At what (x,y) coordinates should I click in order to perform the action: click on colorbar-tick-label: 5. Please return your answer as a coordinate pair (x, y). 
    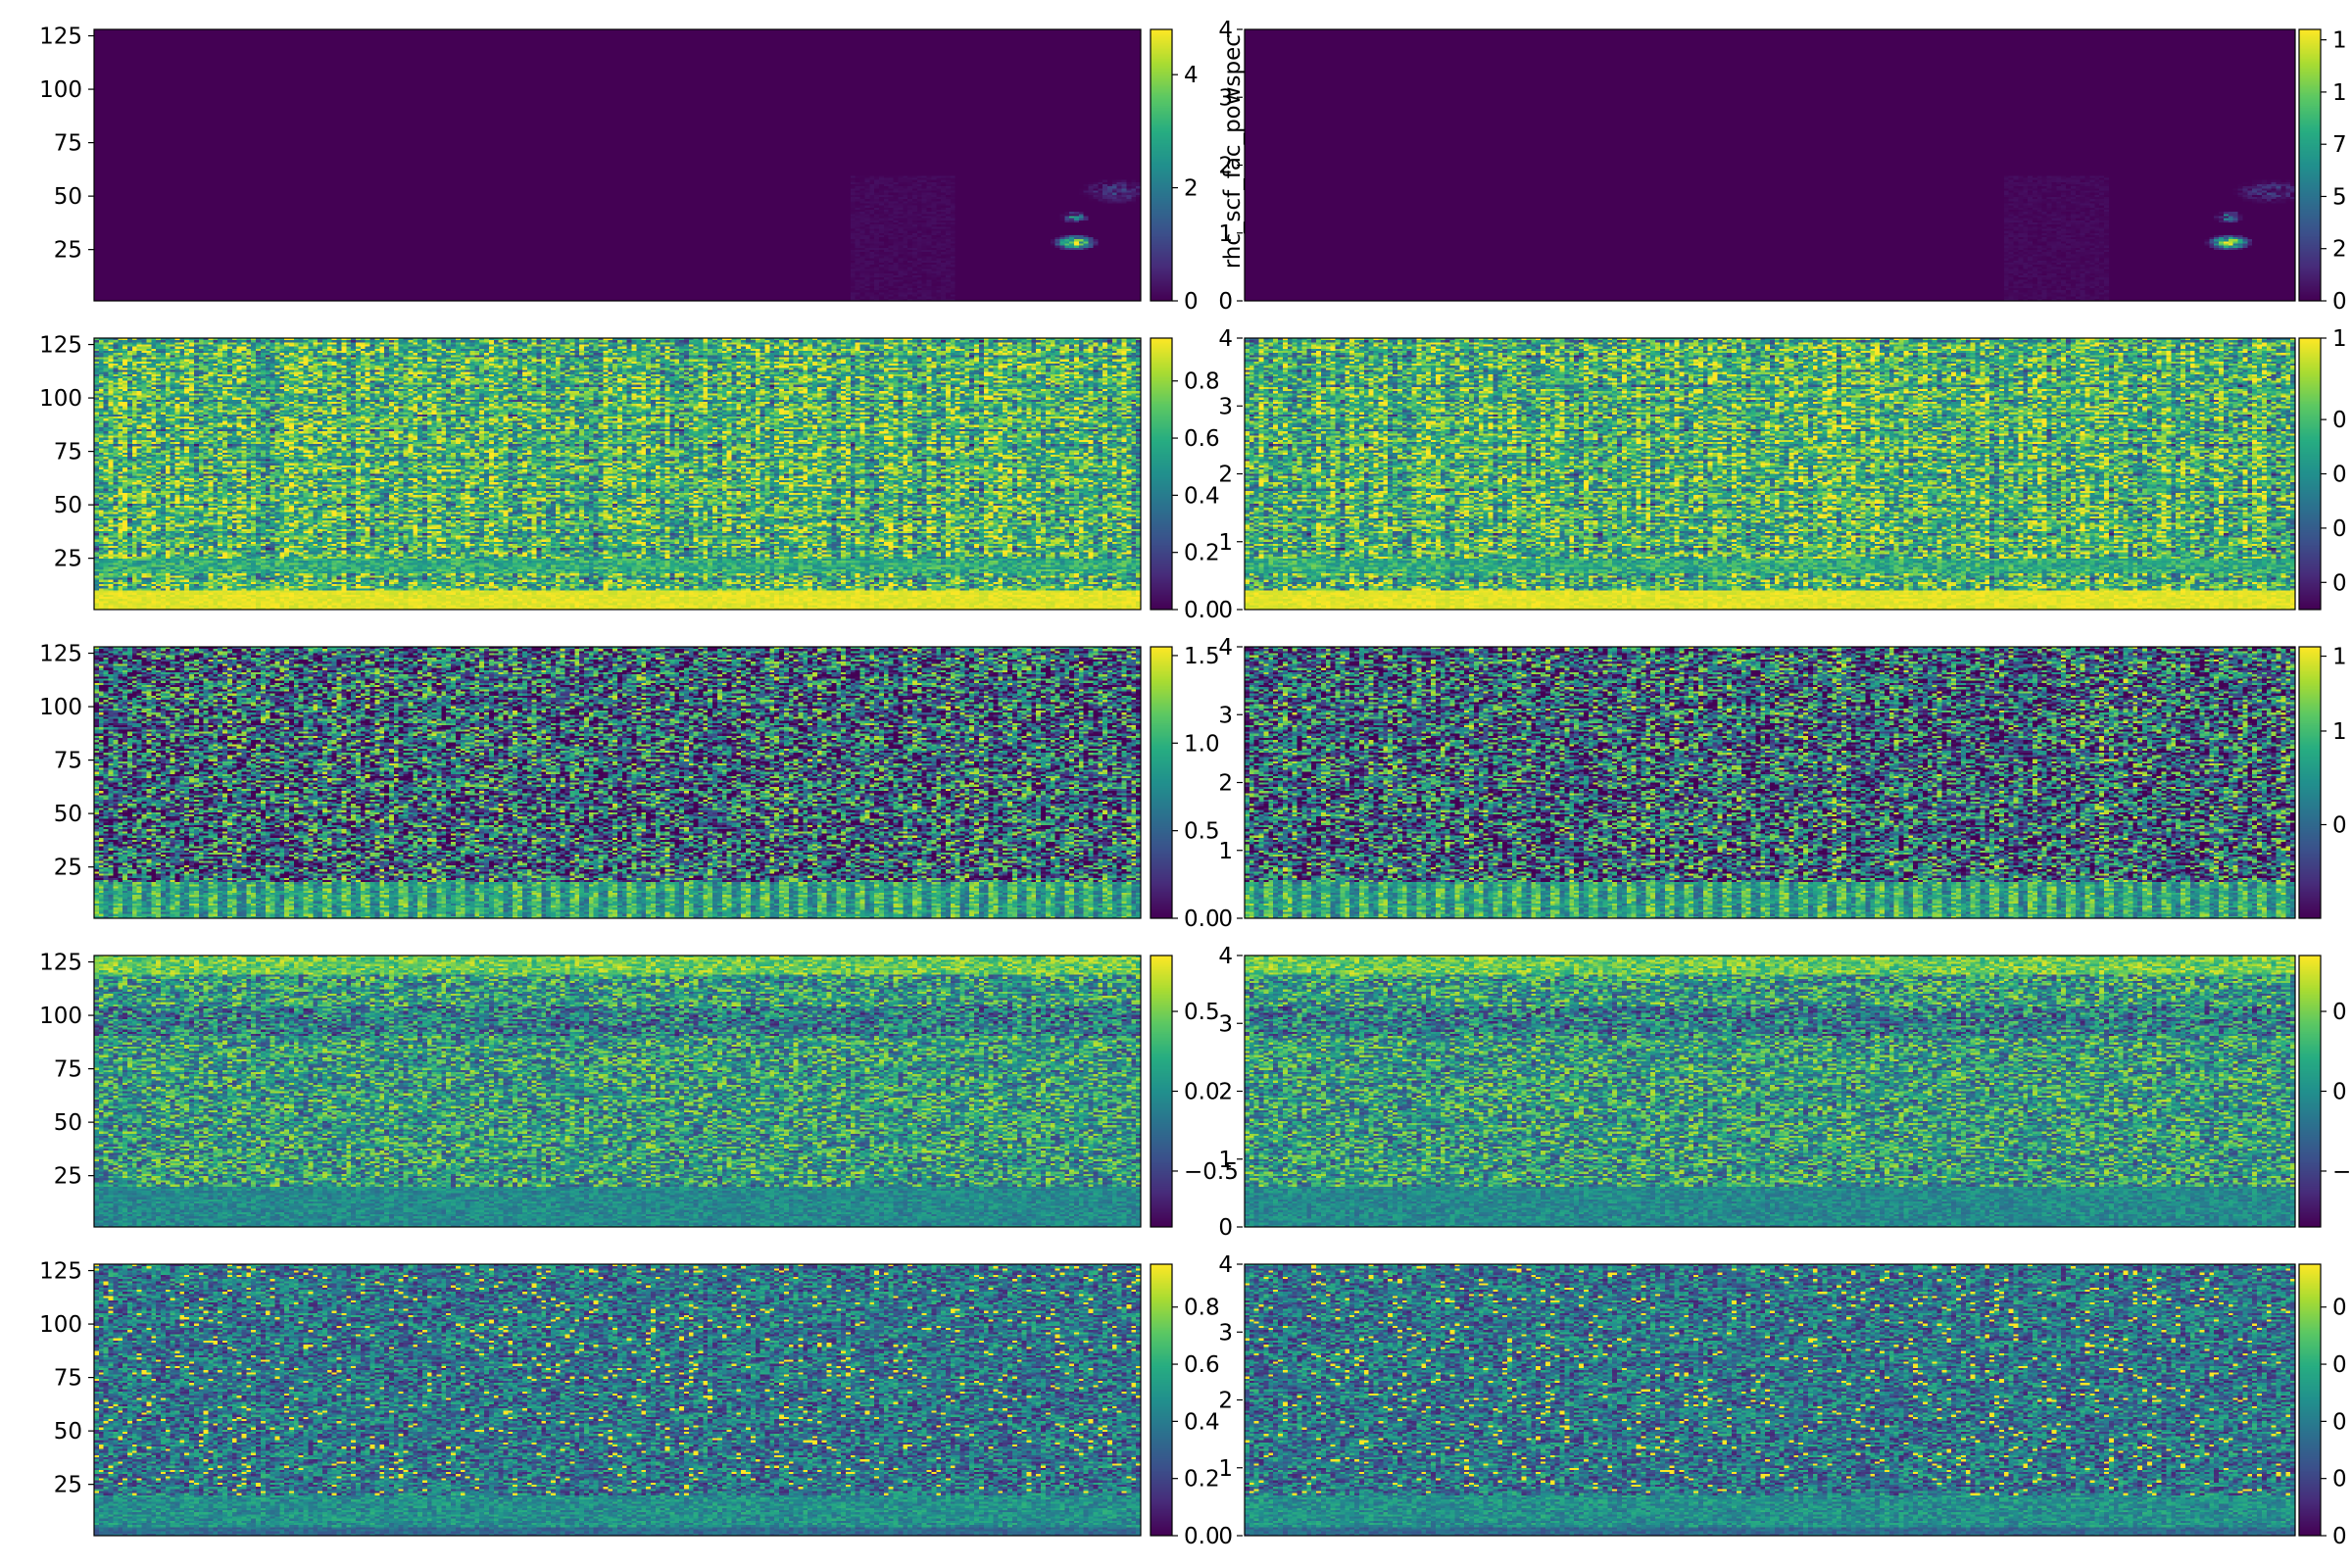
    Looking at the image, I should click on (2339, 197).